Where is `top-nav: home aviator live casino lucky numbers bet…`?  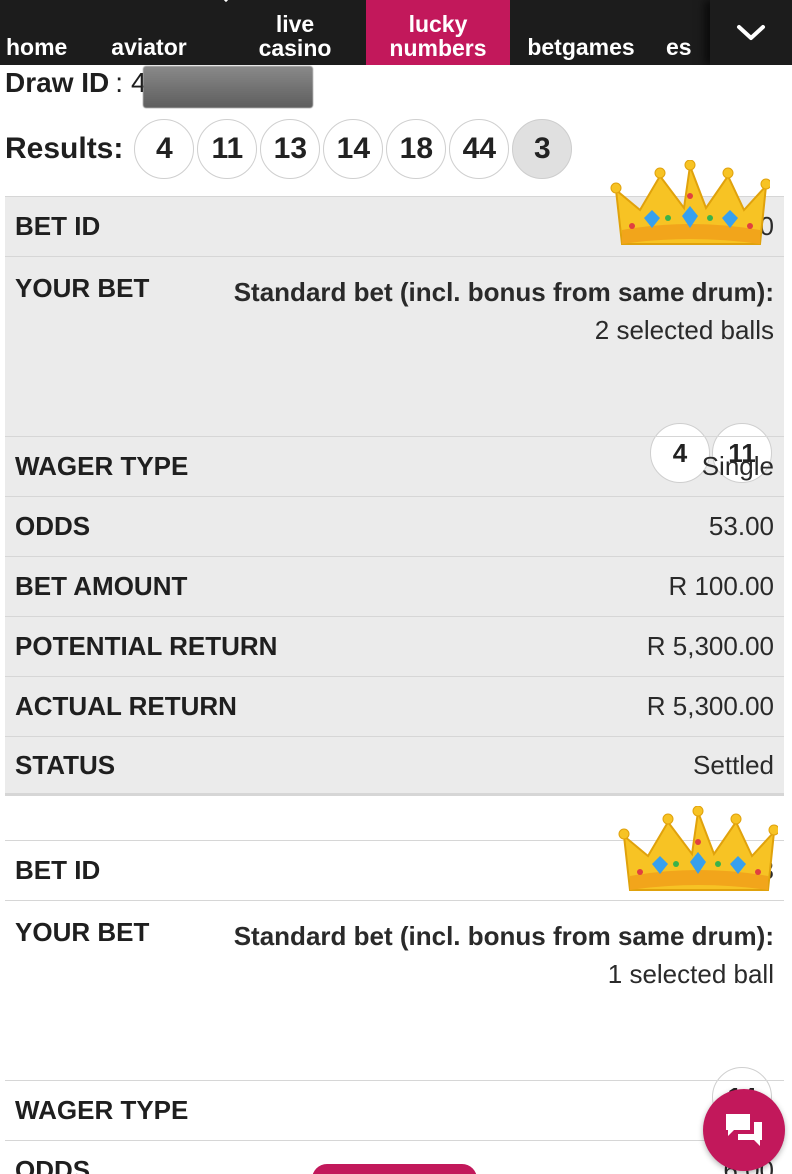 top-nav: home aviator live casino lucky numbers bet… is located at coordinates (396, 32).